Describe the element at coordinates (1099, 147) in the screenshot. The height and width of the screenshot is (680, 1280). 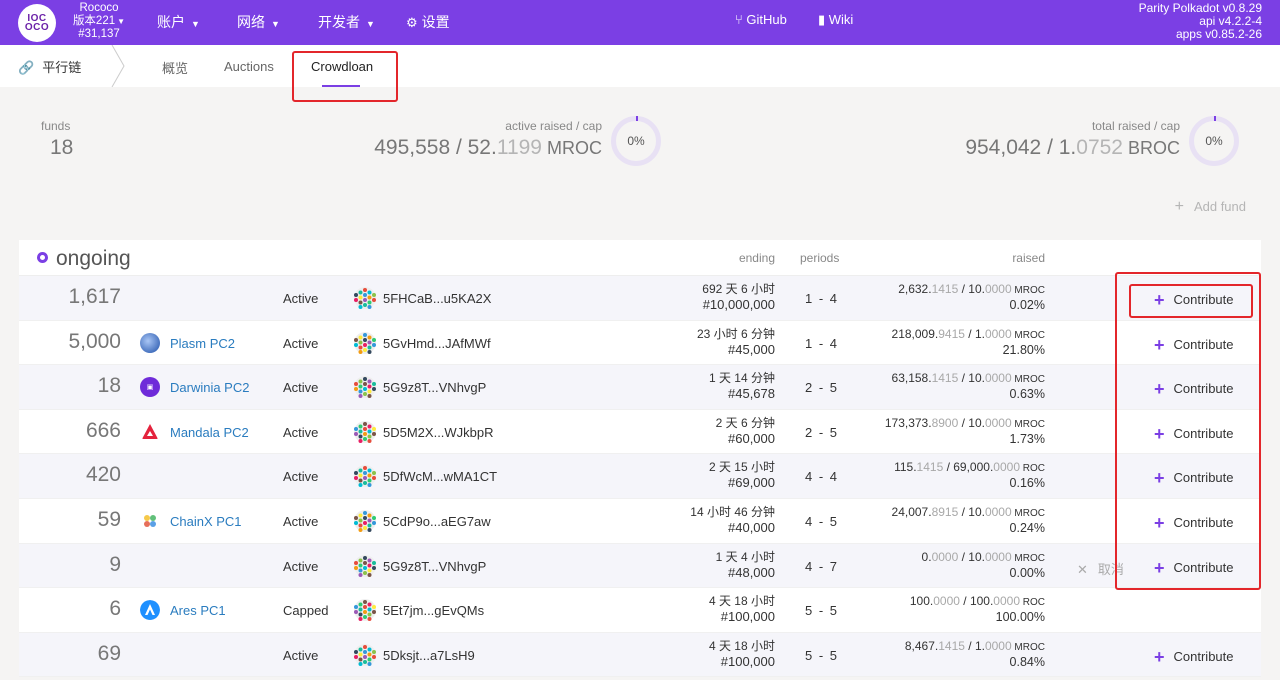
I see `total-raised-dec: 0752` at that location.